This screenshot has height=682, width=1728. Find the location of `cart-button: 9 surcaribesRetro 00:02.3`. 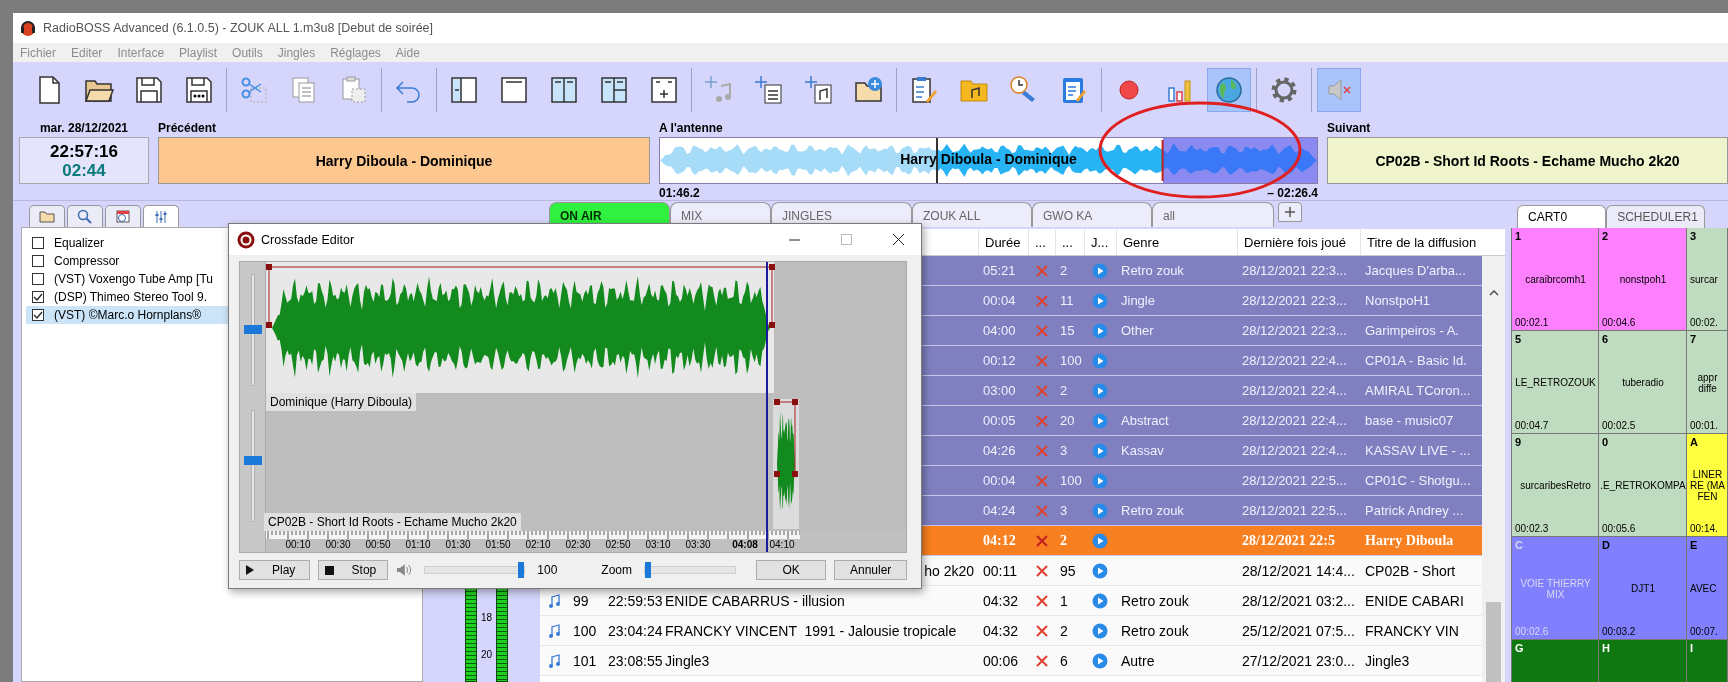

cart-button: 9 surcaribesRetro 00:02.3 is located at coordinates (1555, 485).